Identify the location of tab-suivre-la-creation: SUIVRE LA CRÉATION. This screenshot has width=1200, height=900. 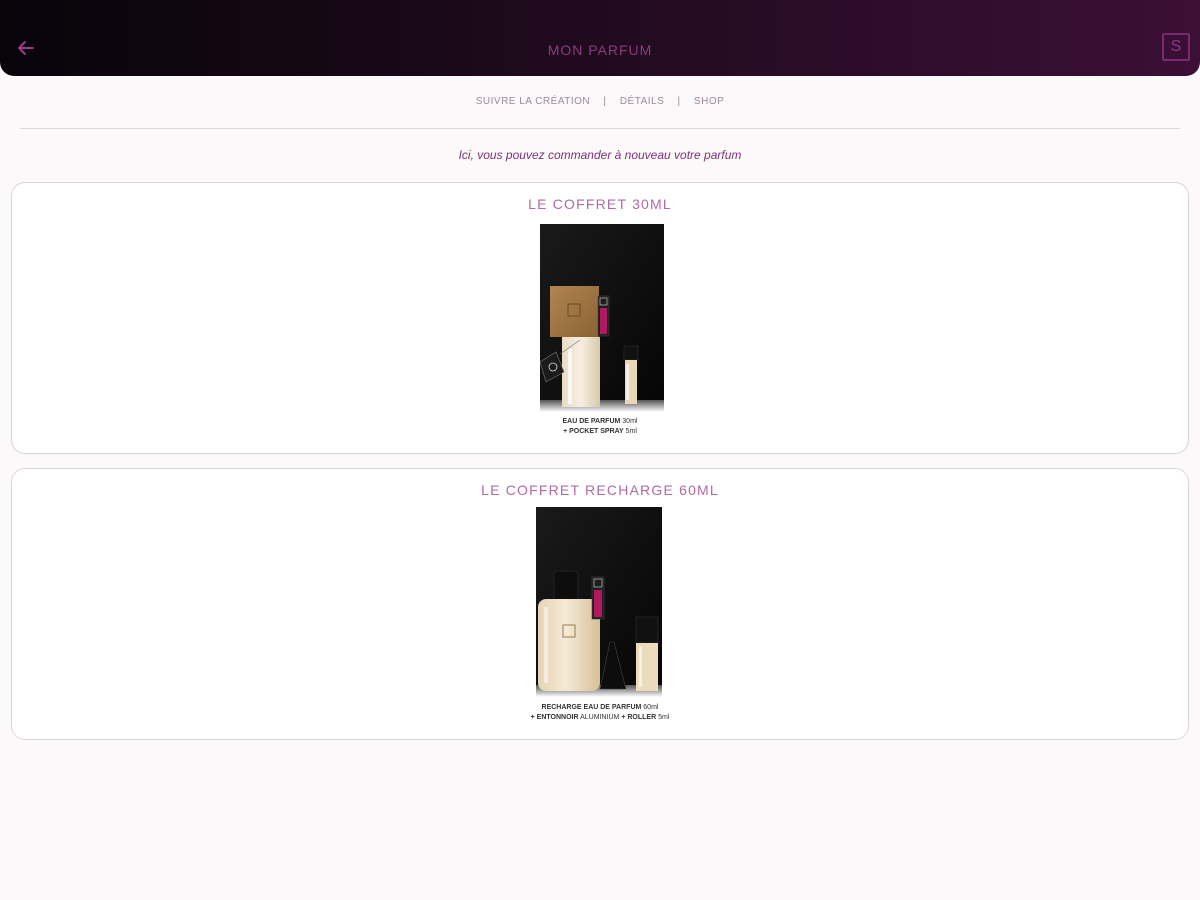
(533, 101).